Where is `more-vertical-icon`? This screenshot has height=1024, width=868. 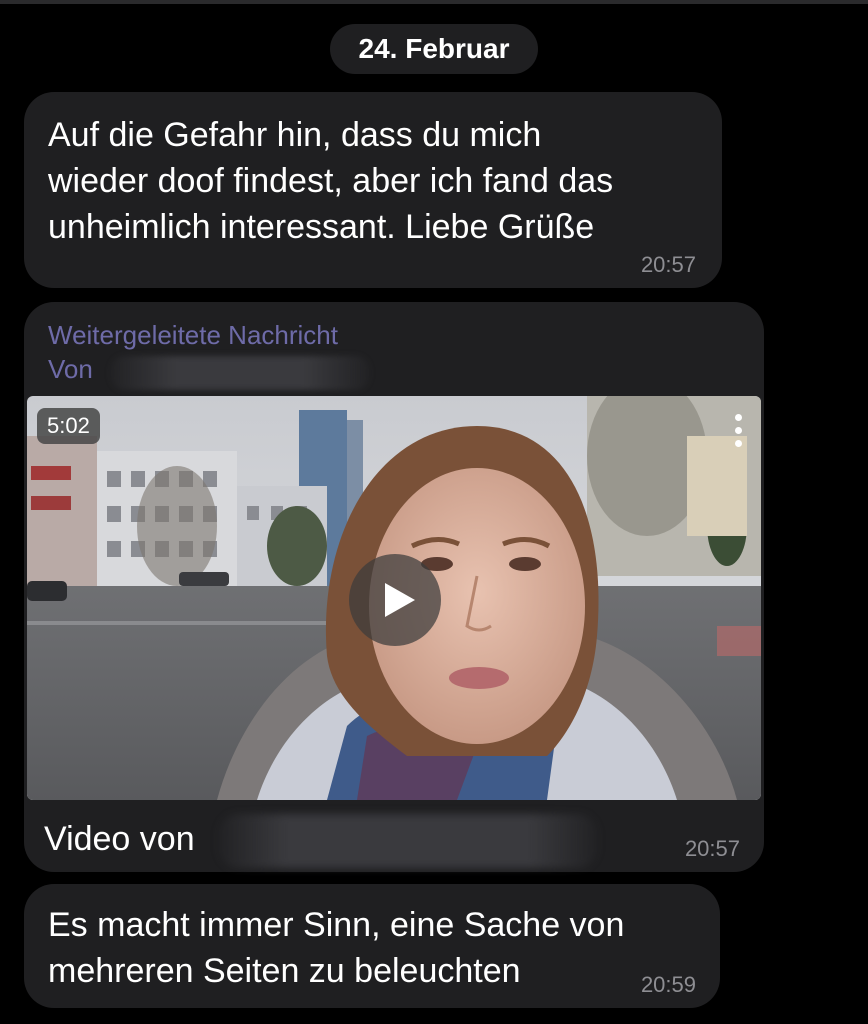
more-vertical-icon is located at coordinates (740, 433).